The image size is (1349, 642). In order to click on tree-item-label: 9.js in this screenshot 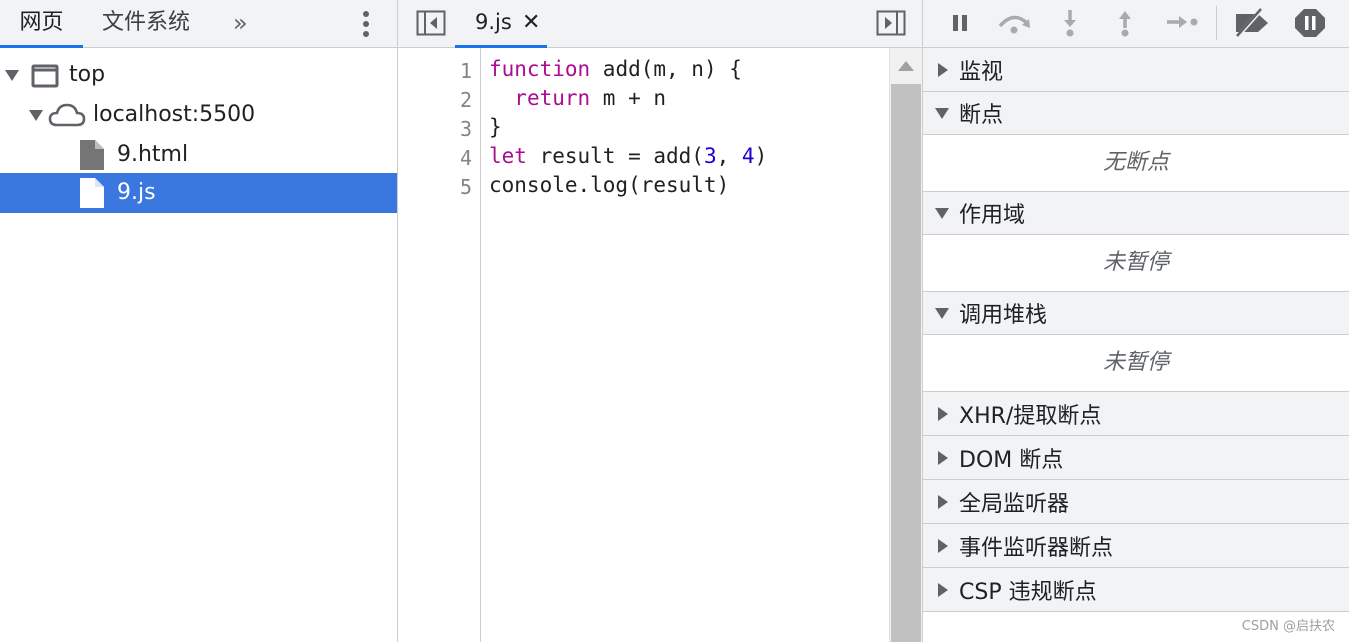, I will do `click(136, 192)`.